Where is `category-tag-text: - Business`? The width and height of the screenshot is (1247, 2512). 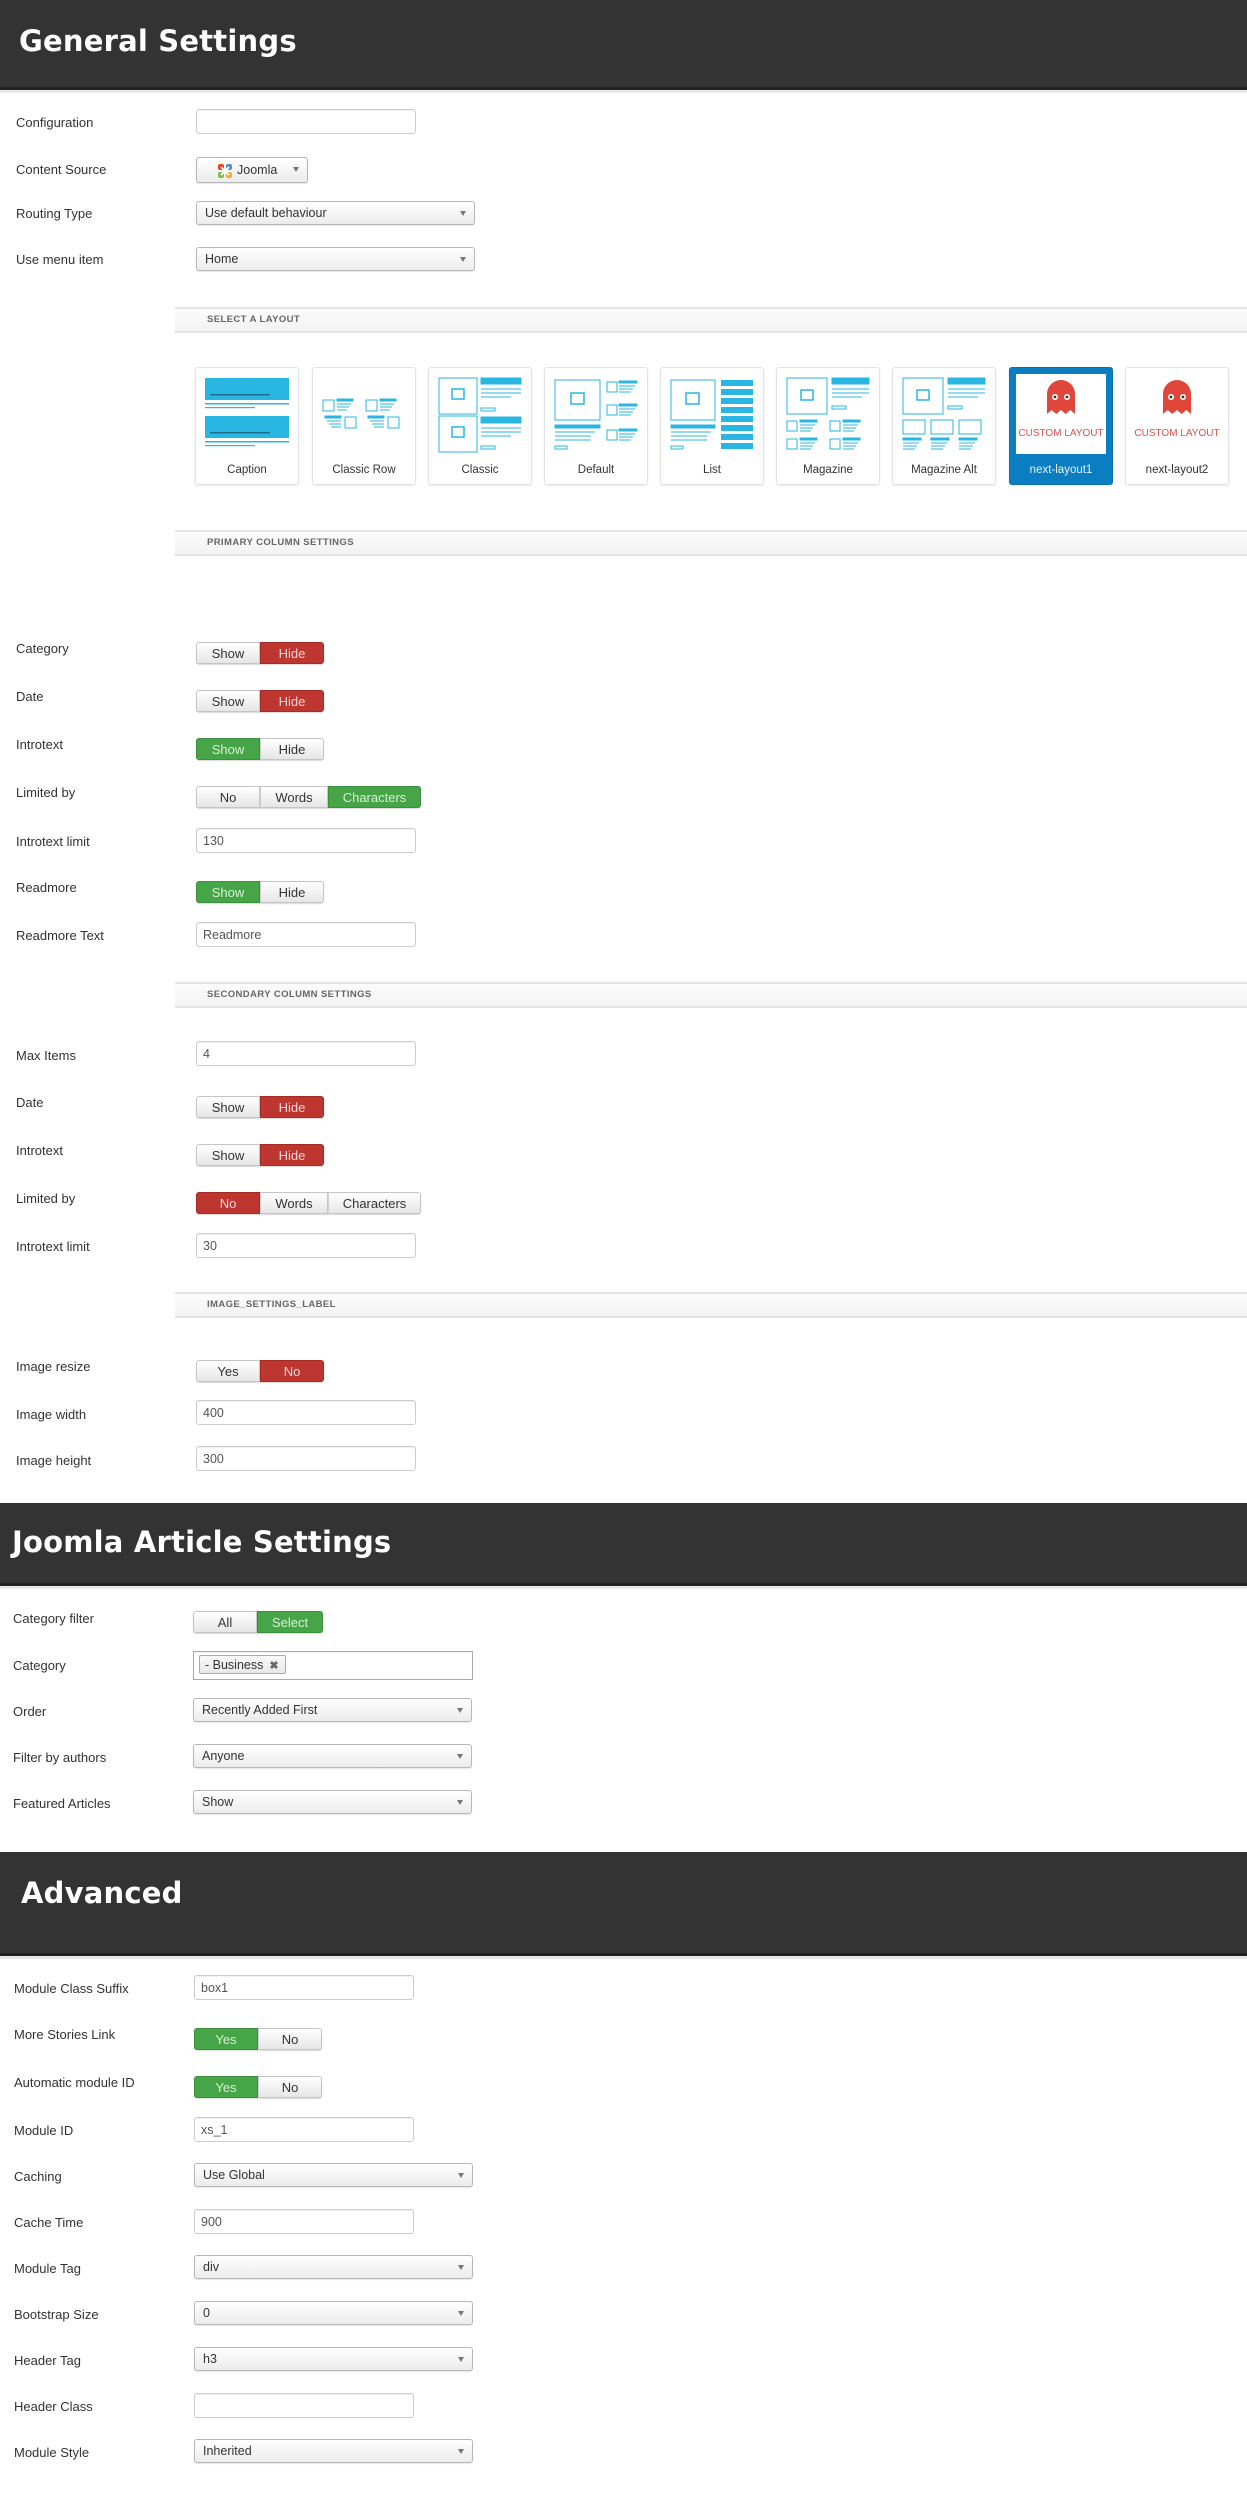
category-tag-text: - Business is located at coordinates (234, 1665).